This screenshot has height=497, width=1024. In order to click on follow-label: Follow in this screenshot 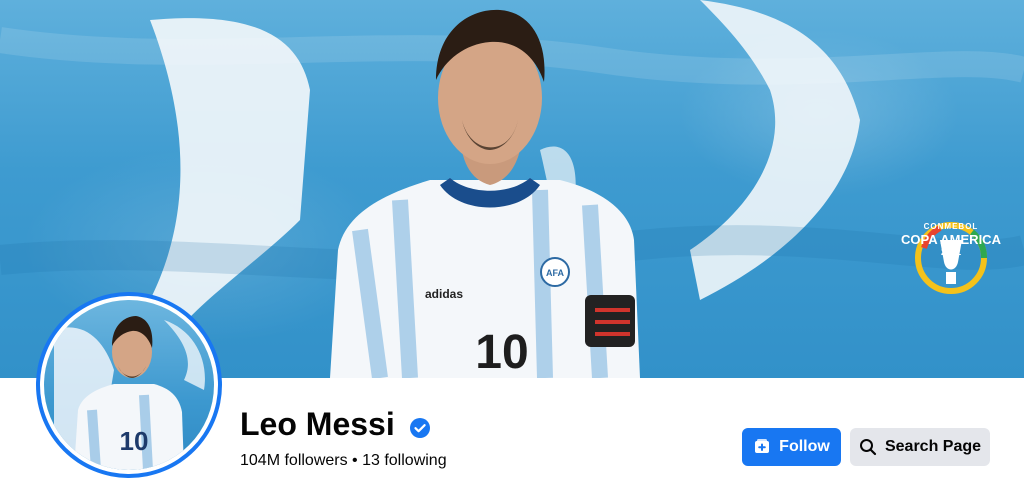, I will do `click(804, 446)`.